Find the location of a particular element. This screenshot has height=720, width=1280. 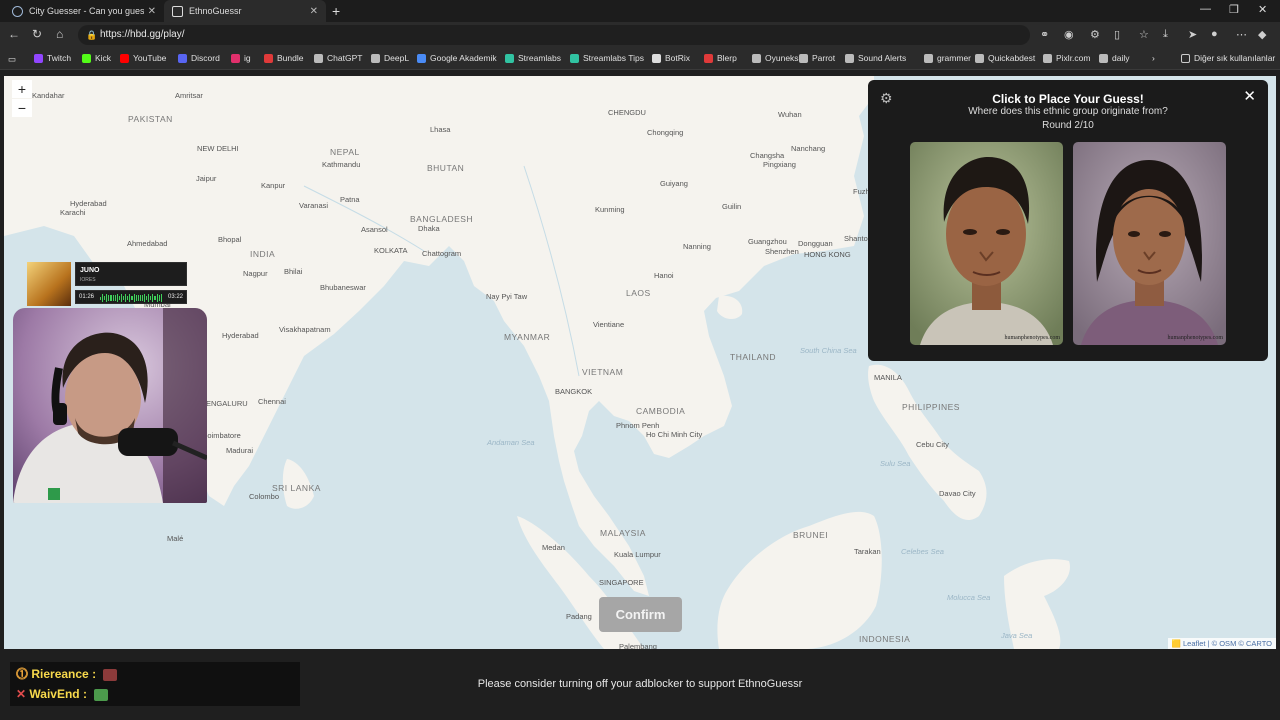

bookmark-item: Streamlabs Tips is located at coordinates (607, 58).